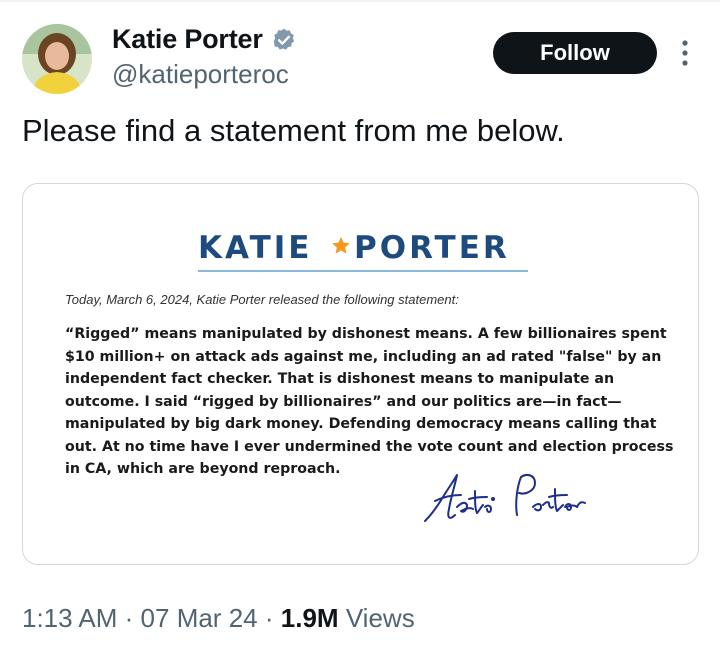 The image size is (720, 657). I want to click on author-name: Katie Porter, so click(187, 39).